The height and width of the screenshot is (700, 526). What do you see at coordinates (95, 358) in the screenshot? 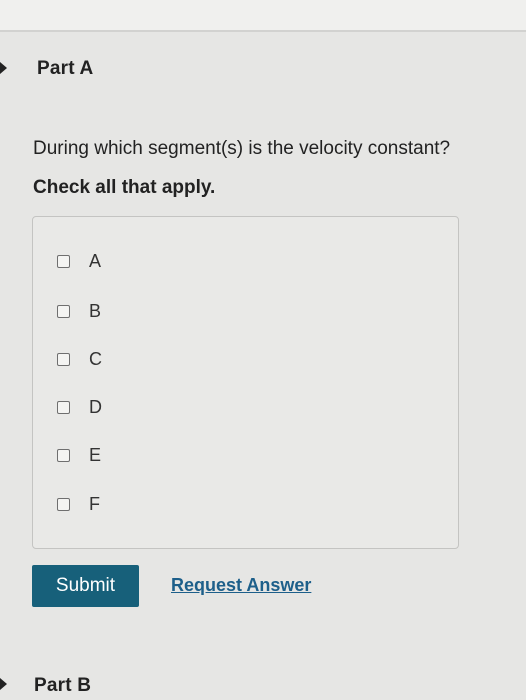
I see `option-label: C` at bounding box center [95, 358].